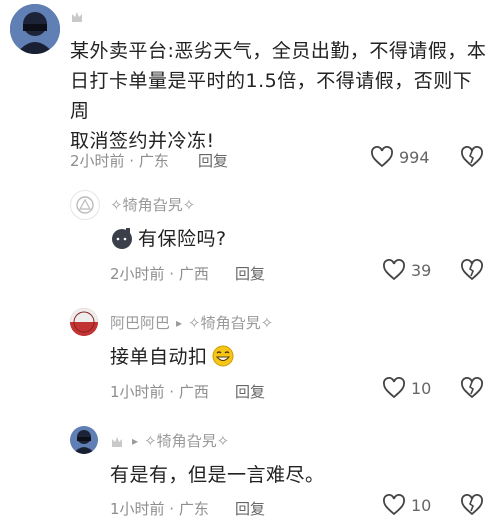 This screenshot has height=520, width=500. Describe the element at coordinates (152, 204) in the screenshot. I see `comment-author: ✧犄角旮旯✧` at that location.